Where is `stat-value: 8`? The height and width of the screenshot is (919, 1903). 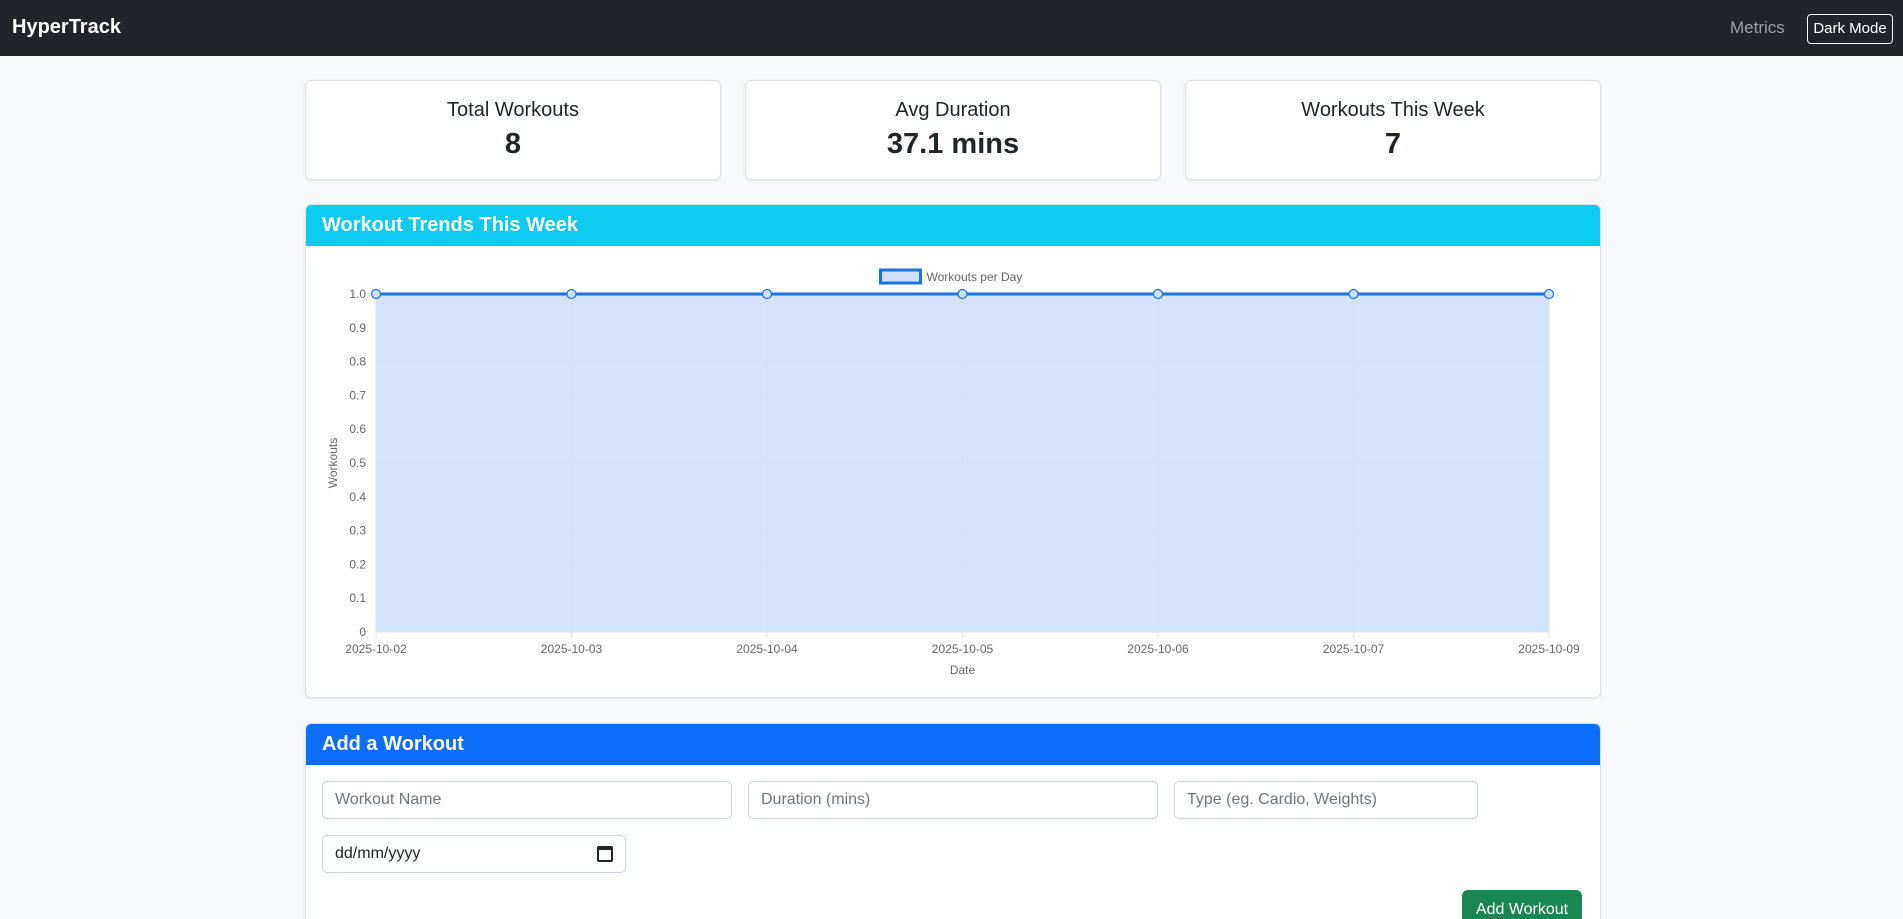
stat-value: 8 is located at coordinates (513, 144).